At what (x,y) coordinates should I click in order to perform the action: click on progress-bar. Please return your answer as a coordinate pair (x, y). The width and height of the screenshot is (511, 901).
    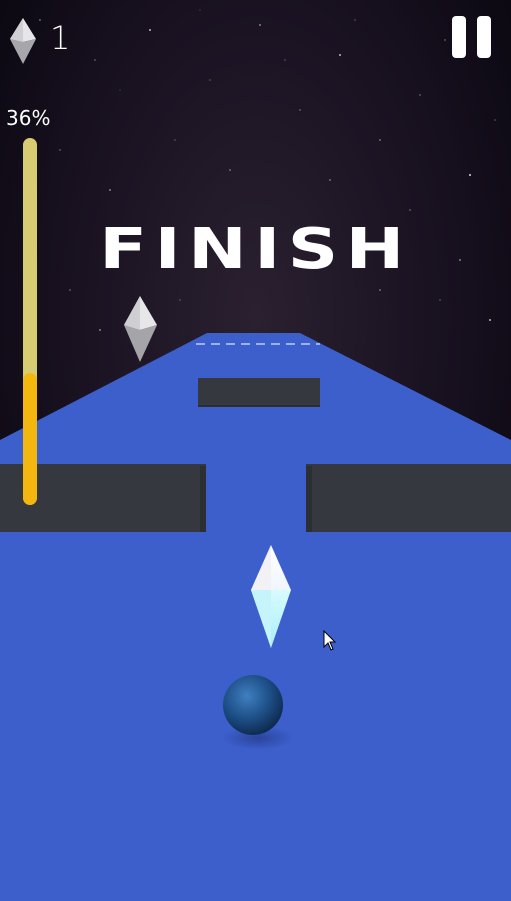
    Looking at the image, I should click on (30, 321).